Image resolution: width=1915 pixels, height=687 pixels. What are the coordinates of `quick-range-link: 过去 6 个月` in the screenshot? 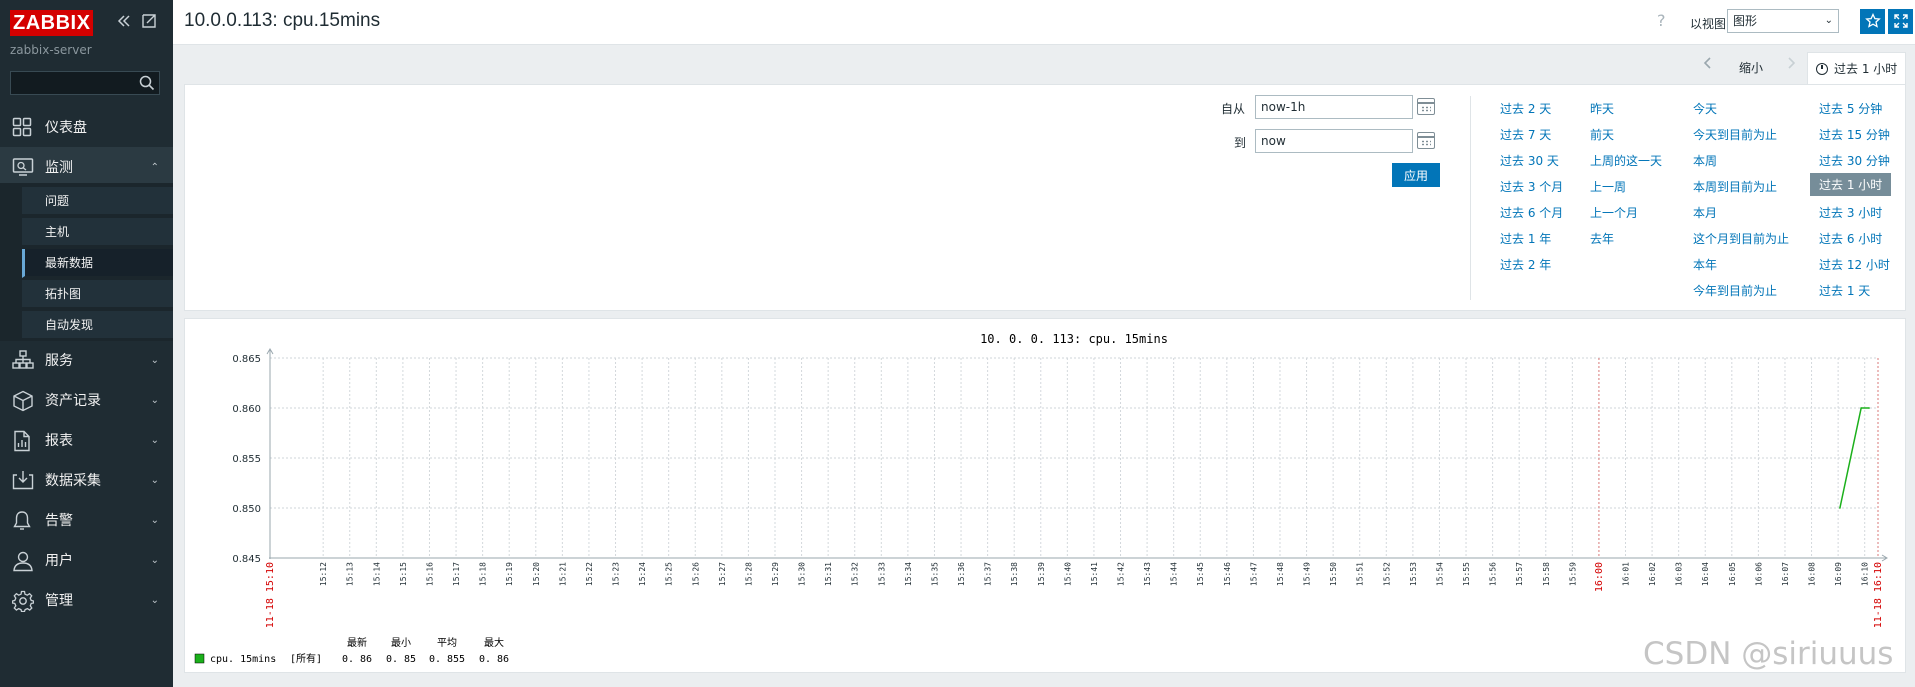 It's located at (1531, 212).